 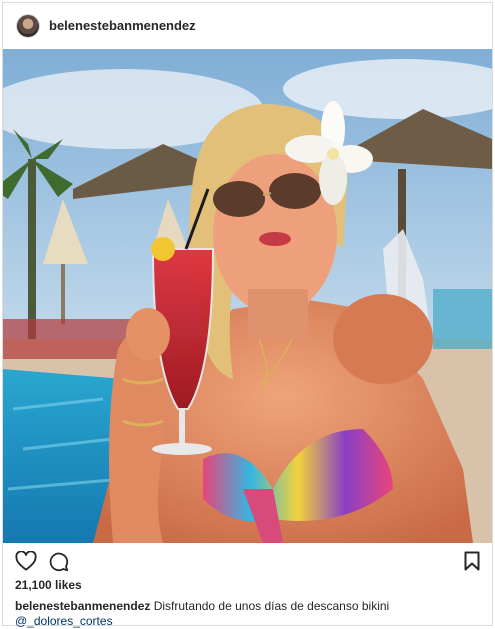 What do you see at coordinates (247, 563) in the screenshot?
I see `action-bar` at bounding box center [247, 563].